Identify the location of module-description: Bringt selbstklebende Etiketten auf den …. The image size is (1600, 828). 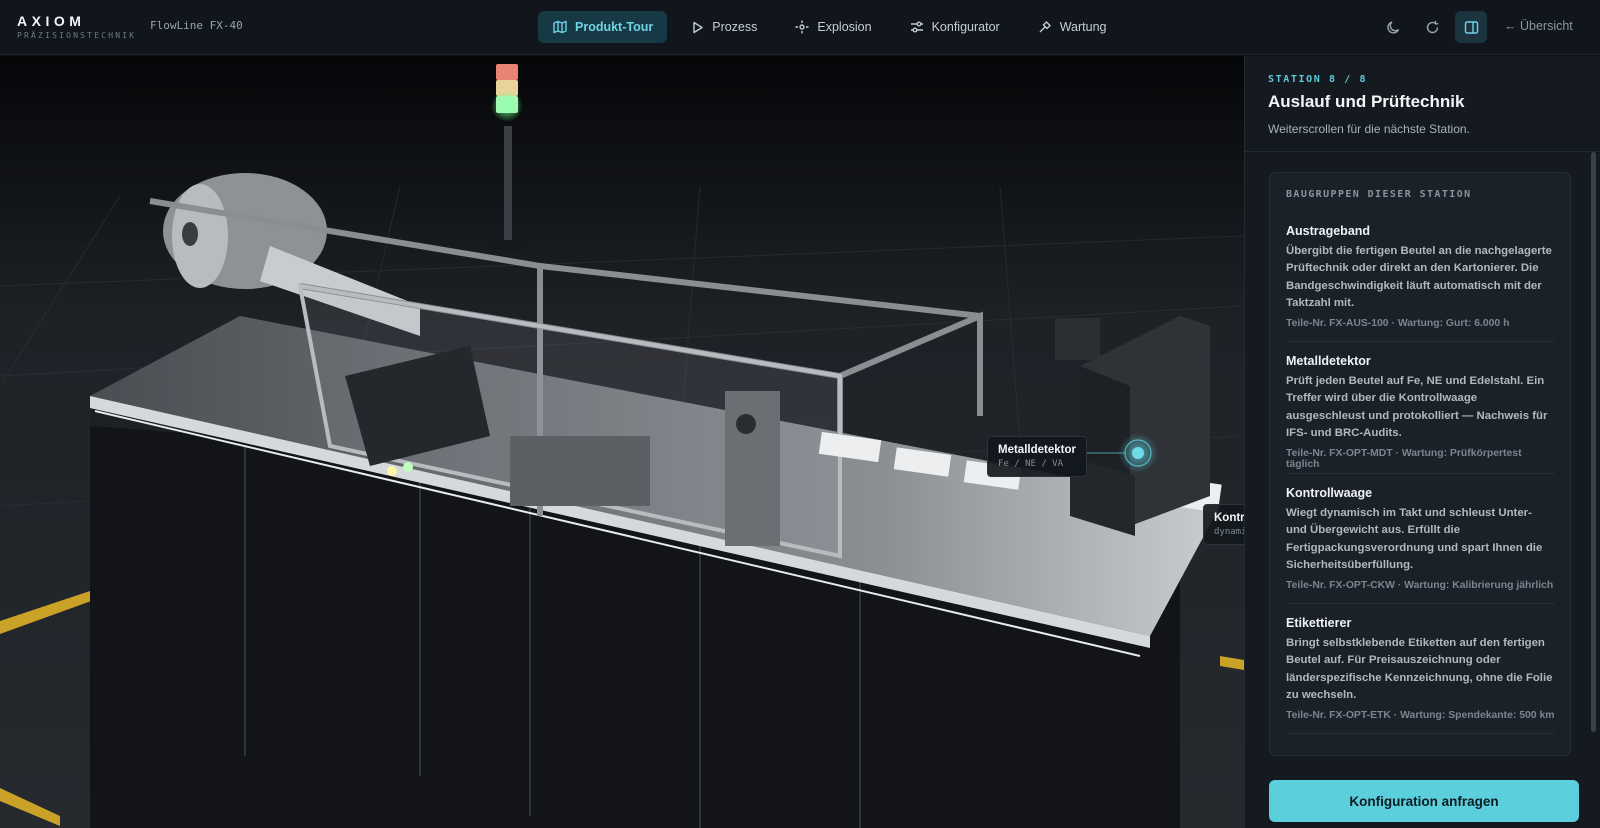
(1419, 669).